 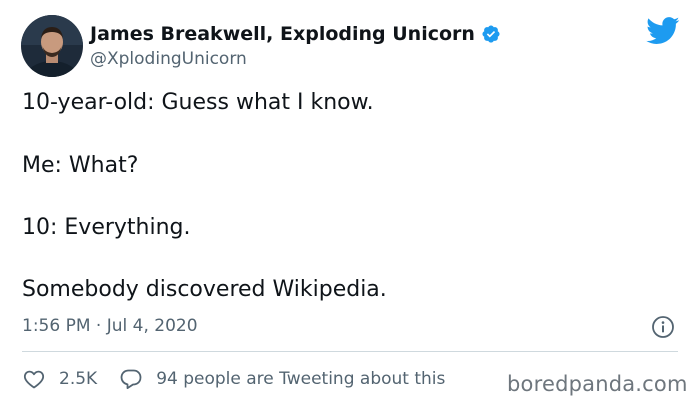 I want to click on reply-bubble-icon, so click(x=131, y=379).